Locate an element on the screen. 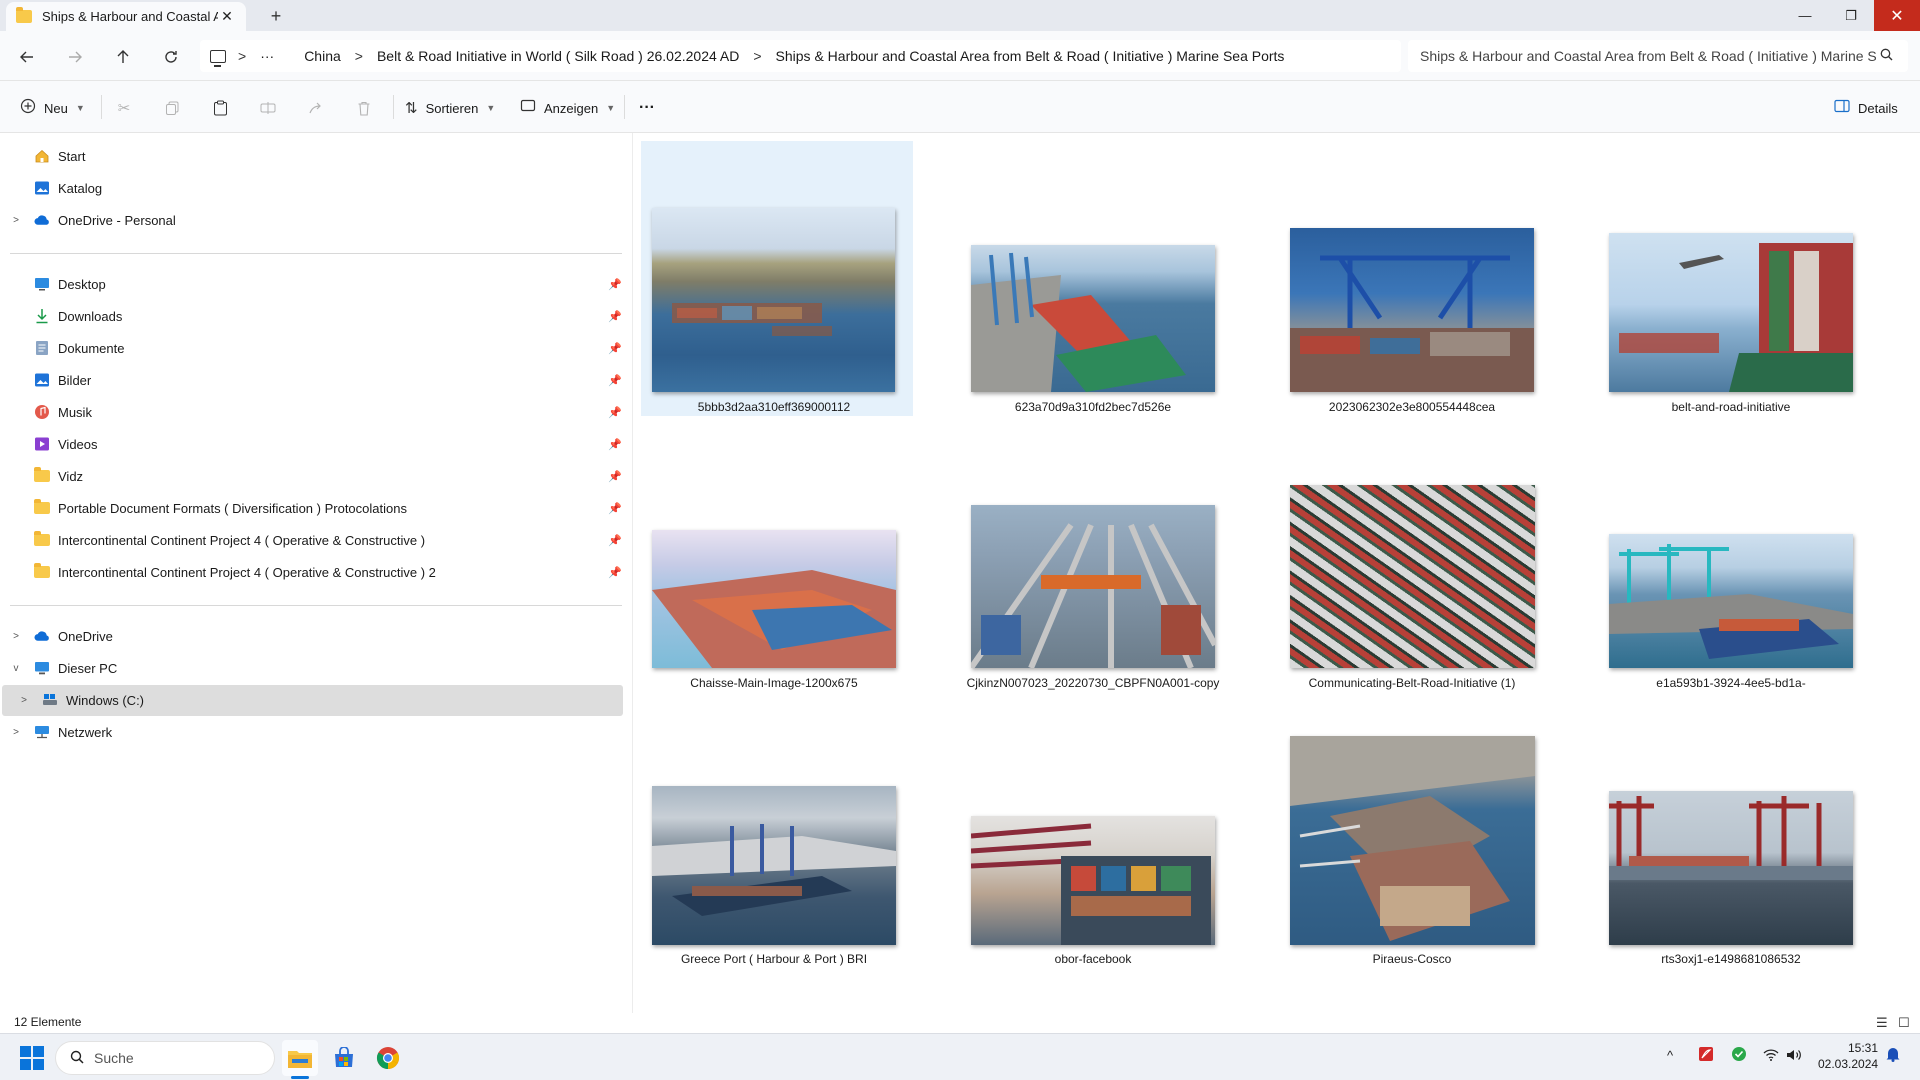 This screenshot has height=1080, width=1920. file-name: rts3oxj1-e1498681086532 is located at coordinates (1731, 959).